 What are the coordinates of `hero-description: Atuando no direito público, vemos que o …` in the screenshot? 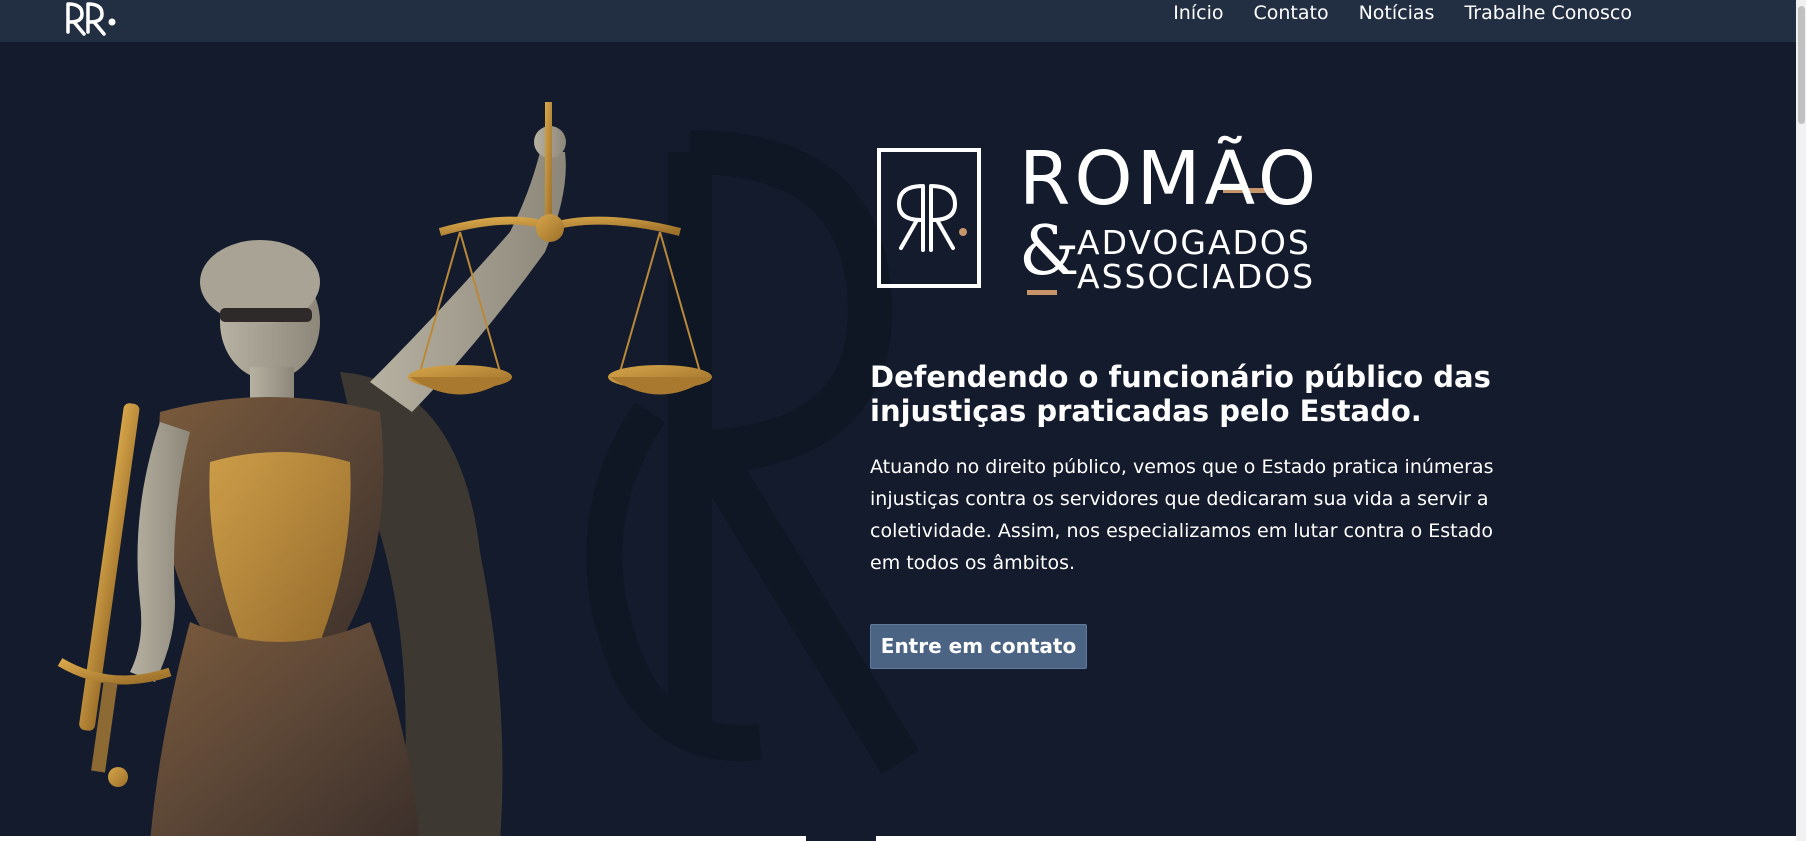 It's located at (1182, 515).